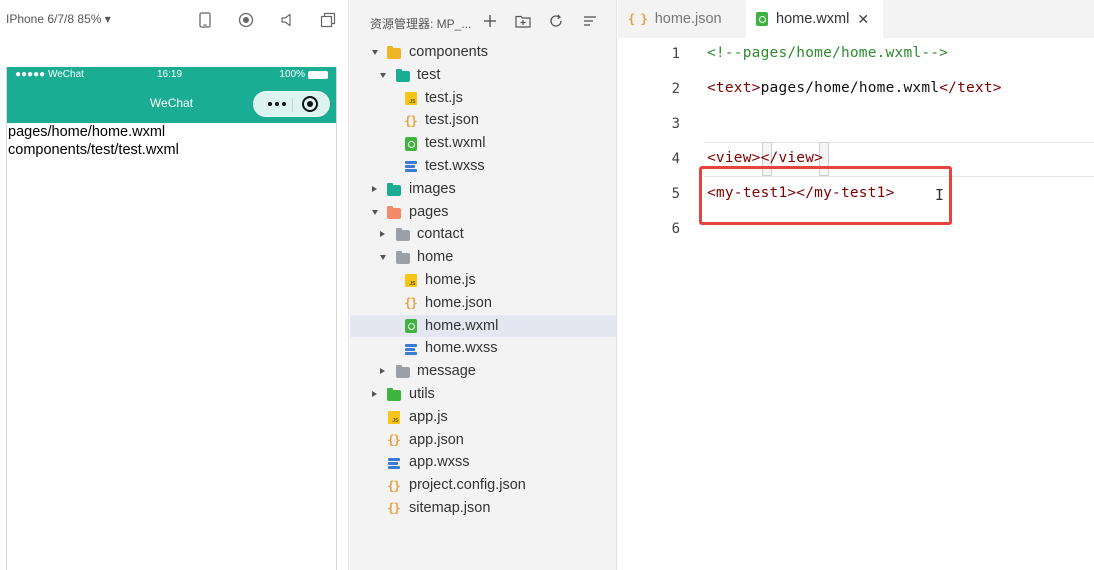  Describe the element at coordinates (483, 257) in the screenshot. I see `tree-item: home` at that location.